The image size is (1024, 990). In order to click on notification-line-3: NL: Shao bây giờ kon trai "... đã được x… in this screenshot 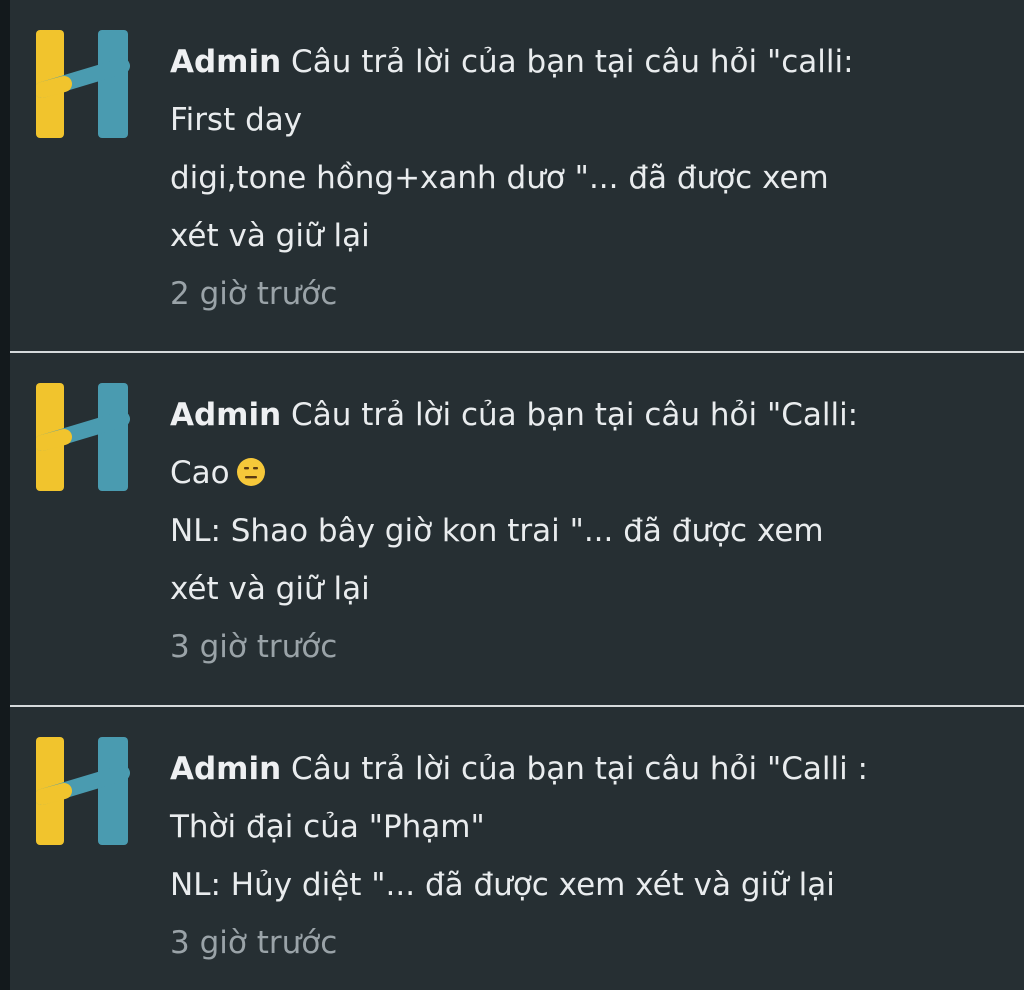, I will do `click(497, 531)`.